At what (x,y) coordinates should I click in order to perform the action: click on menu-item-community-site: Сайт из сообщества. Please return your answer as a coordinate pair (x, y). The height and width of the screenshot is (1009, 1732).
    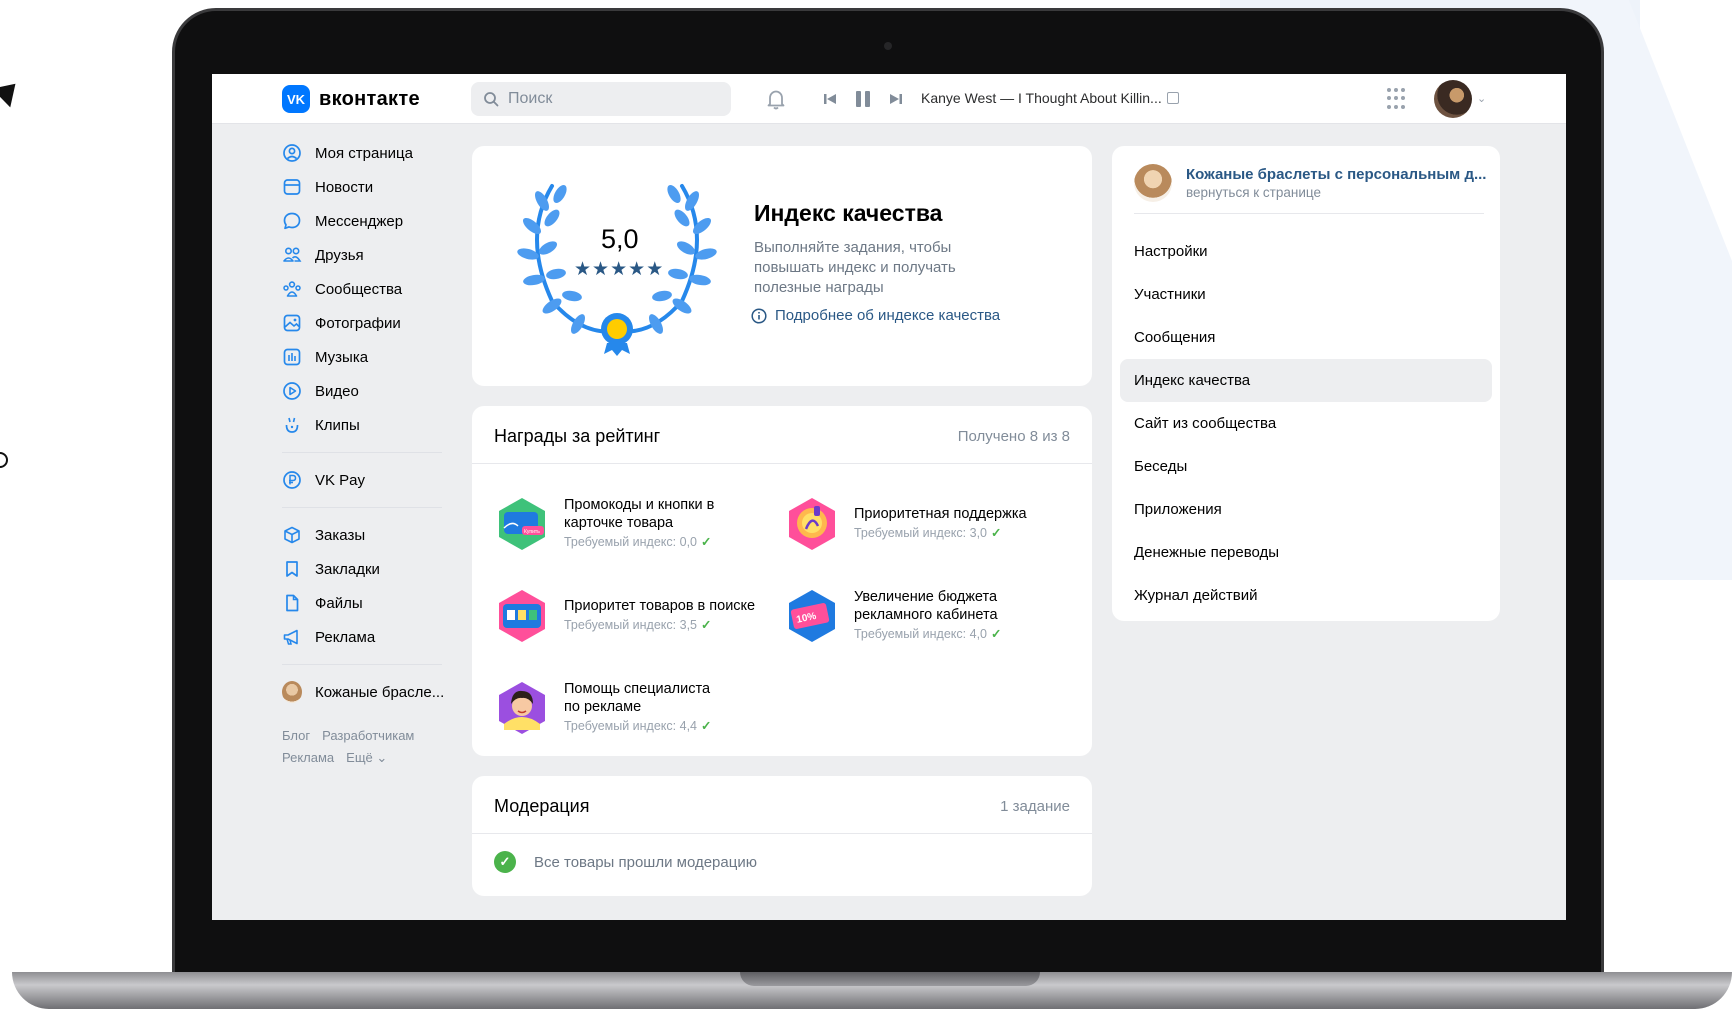
    Looking at the image, I should click on (1306, 423).